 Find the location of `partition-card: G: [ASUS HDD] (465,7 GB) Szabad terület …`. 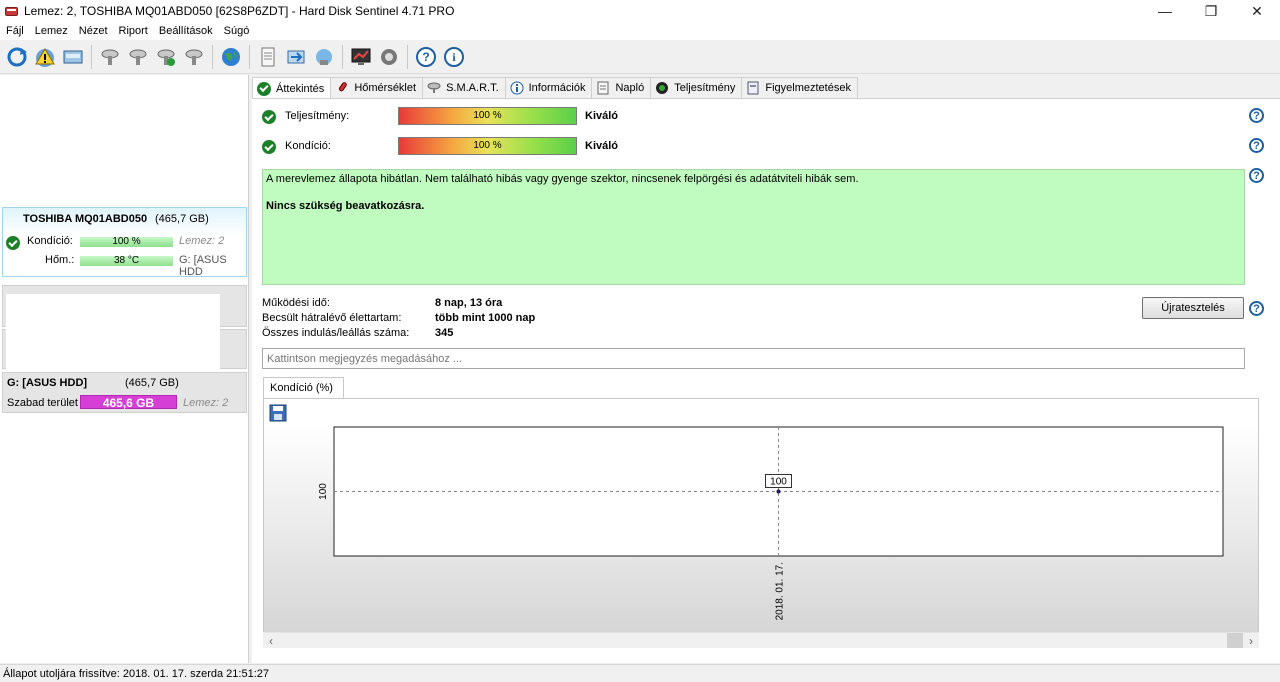

partition-card: G: [ASUS HDD] (465,7 GB) Szabad terület … is located at coordinates (124, 392).